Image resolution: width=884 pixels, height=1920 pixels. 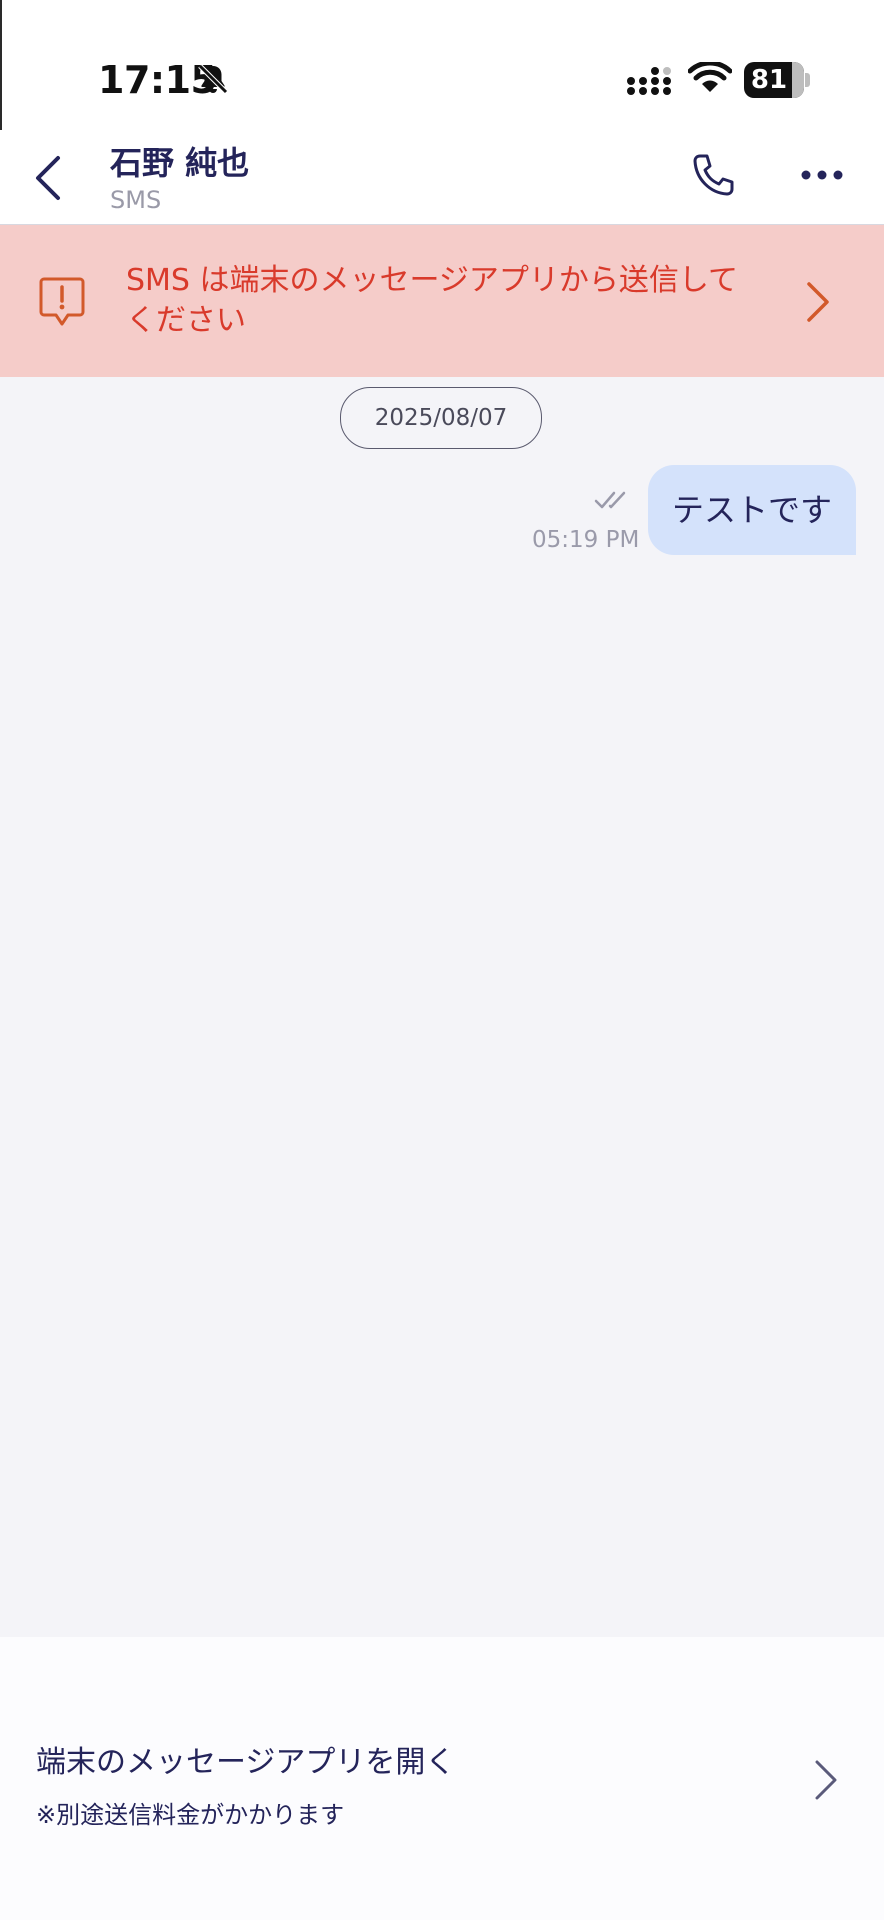 What do you see at coordinates (190, 1815) in the screenshot?
I see `fee-note: ※別途送信料金がかかります` at bounding box center [190, 1815].